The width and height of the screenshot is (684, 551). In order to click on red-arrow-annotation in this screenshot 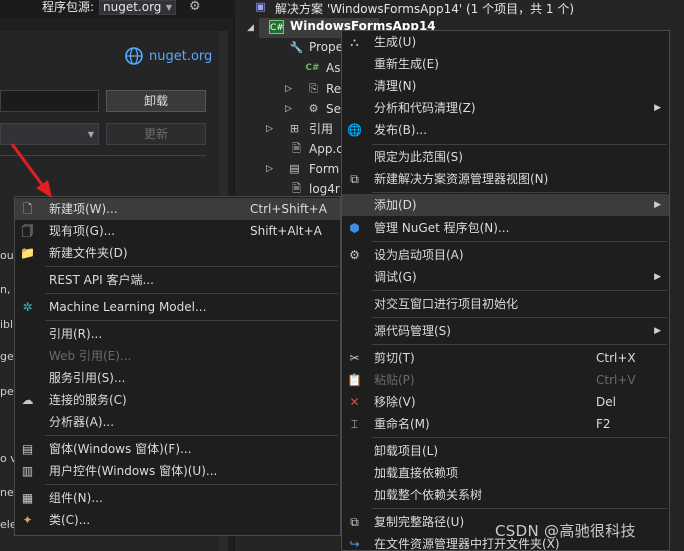, I will do `click(31, 170)`.